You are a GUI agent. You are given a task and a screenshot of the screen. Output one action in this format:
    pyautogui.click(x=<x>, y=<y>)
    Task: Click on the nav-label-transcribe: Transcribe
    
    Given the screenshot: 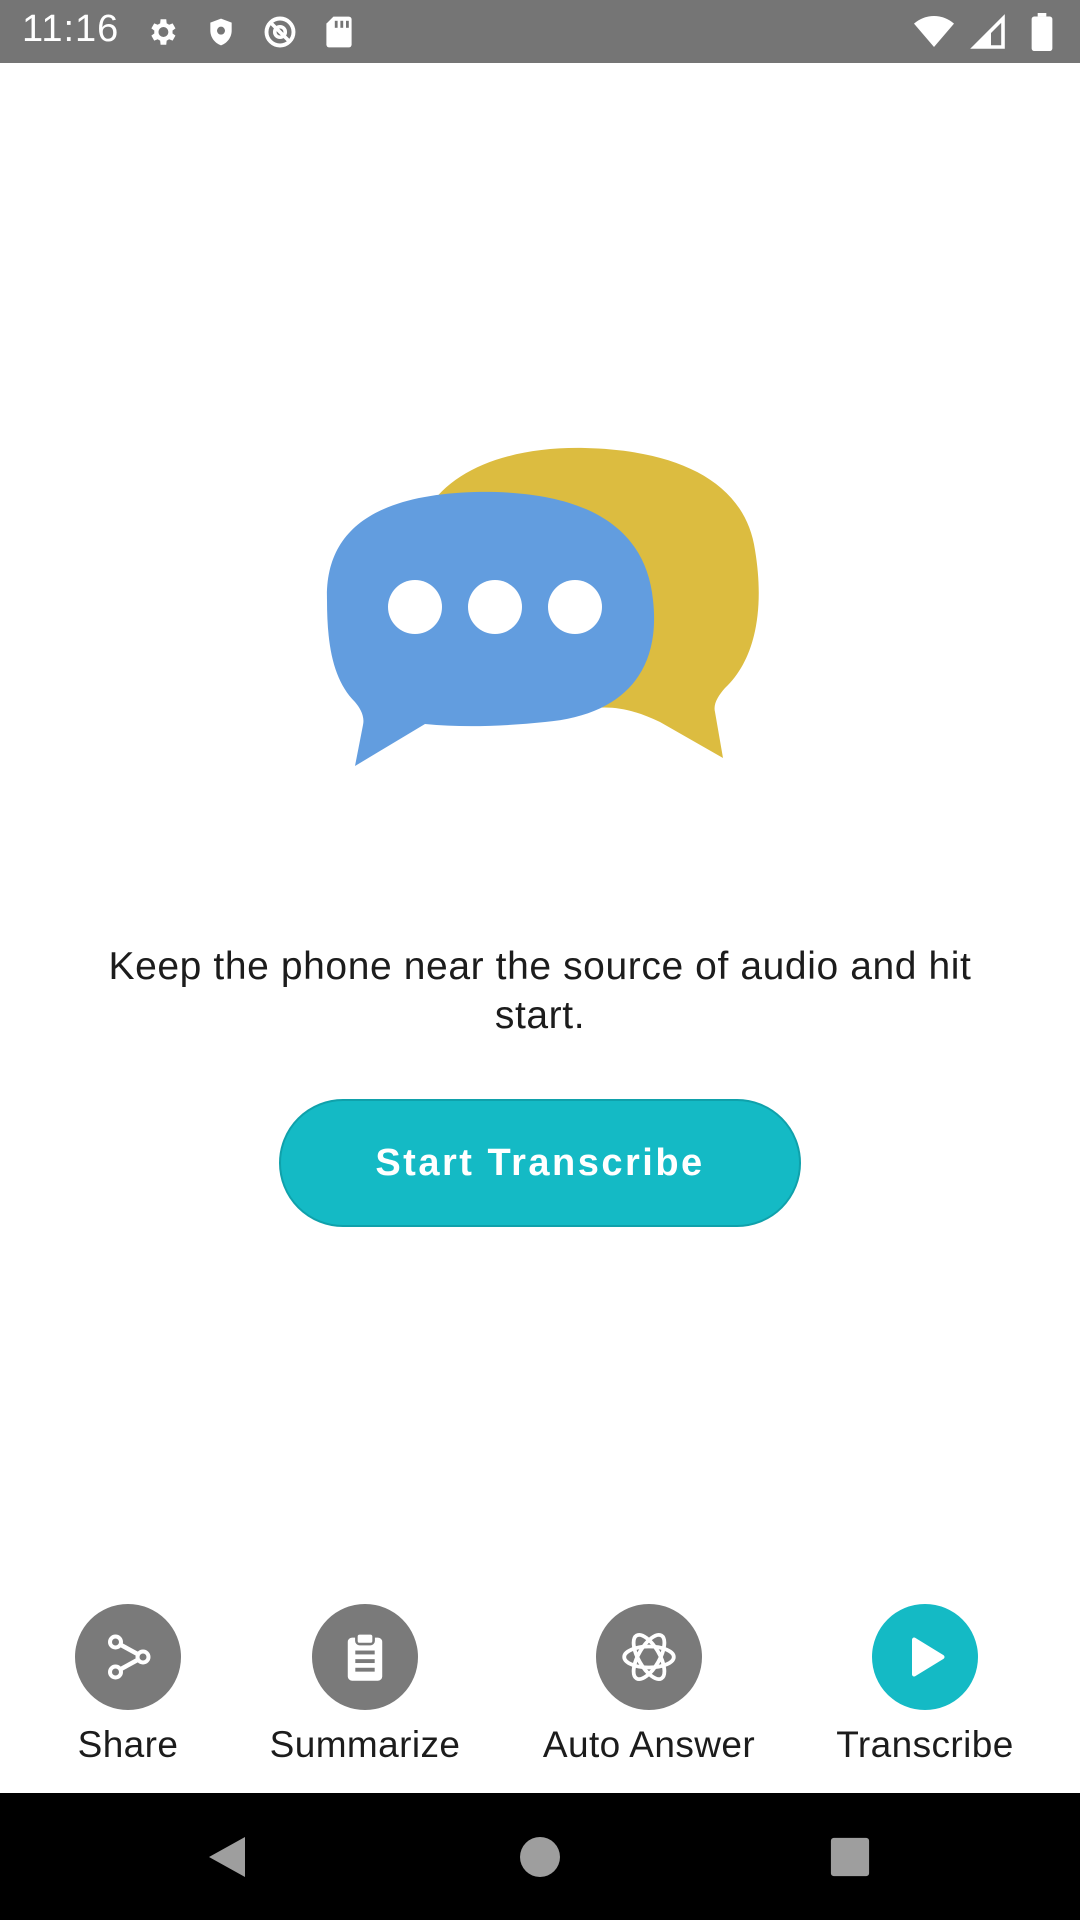 What is the action you would take?
    pyautogui.click(x=925, y=1744)
    